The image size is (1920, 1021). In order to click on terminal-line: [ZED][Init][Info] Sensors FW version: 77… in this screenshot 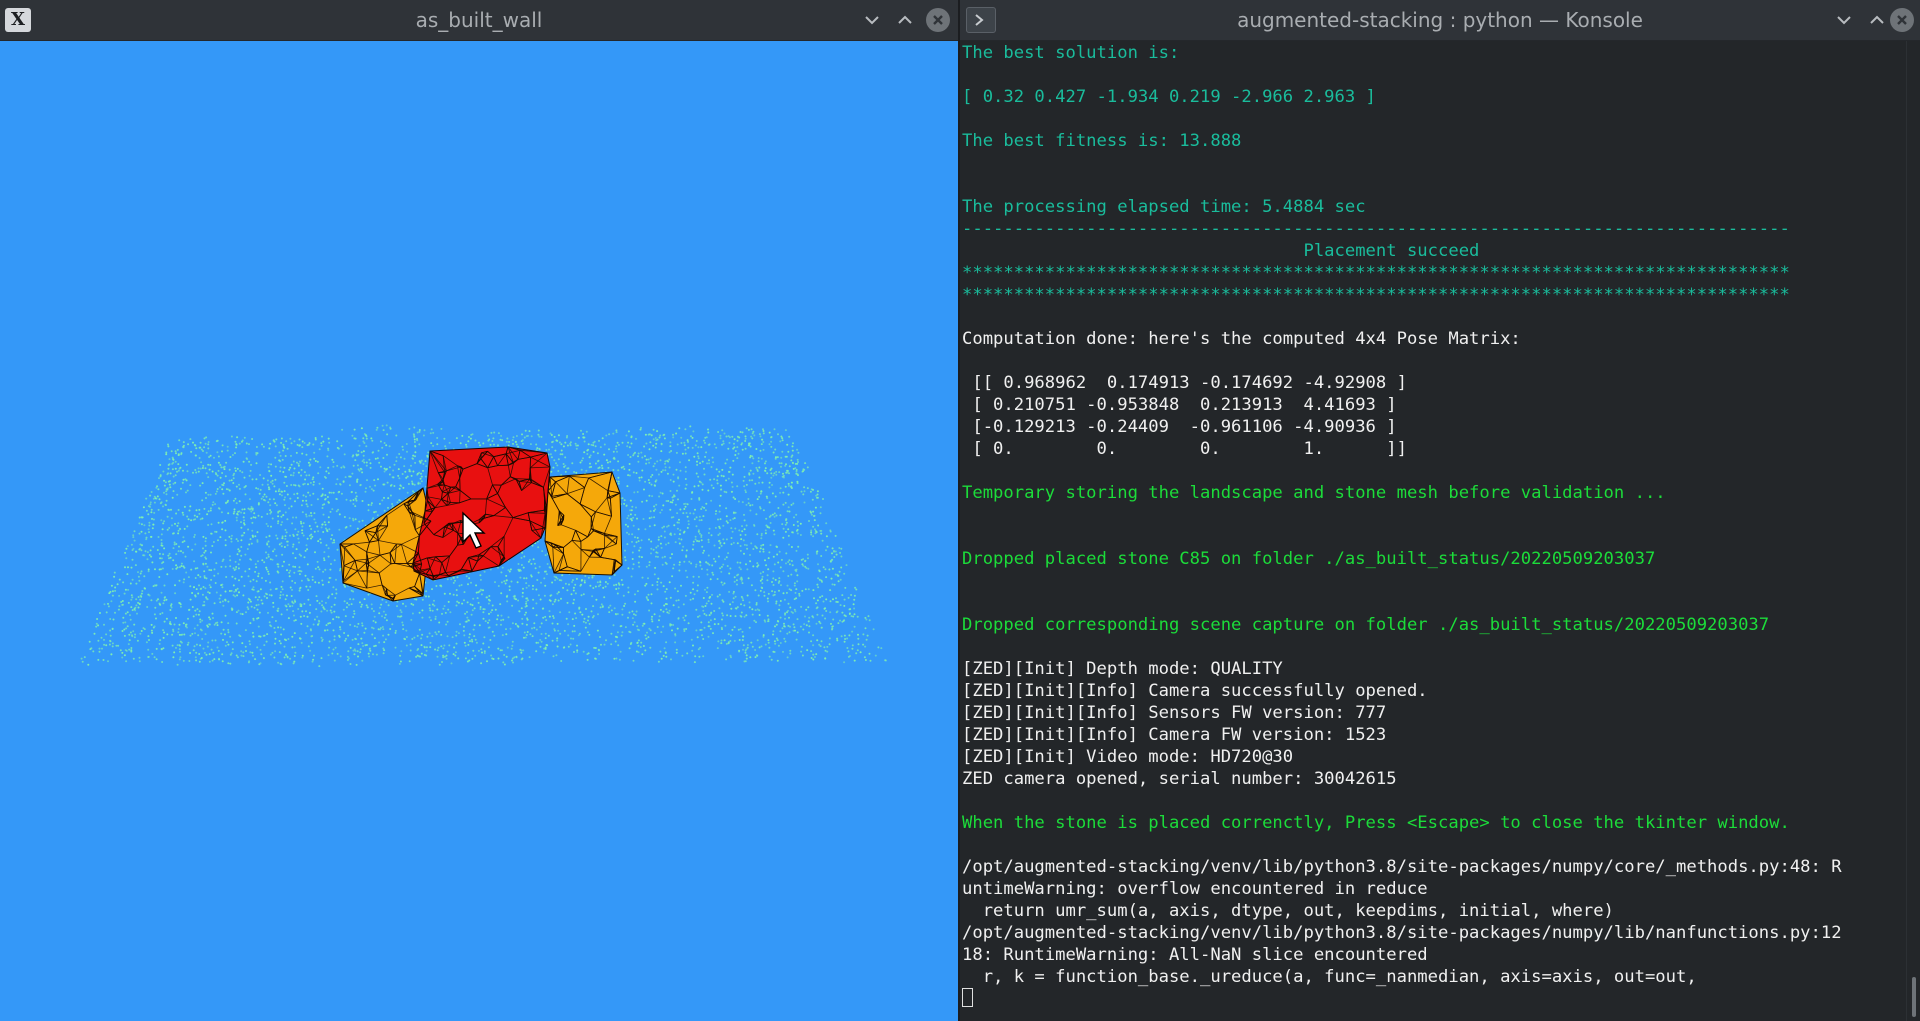, I will do `click(1174, 713)`.